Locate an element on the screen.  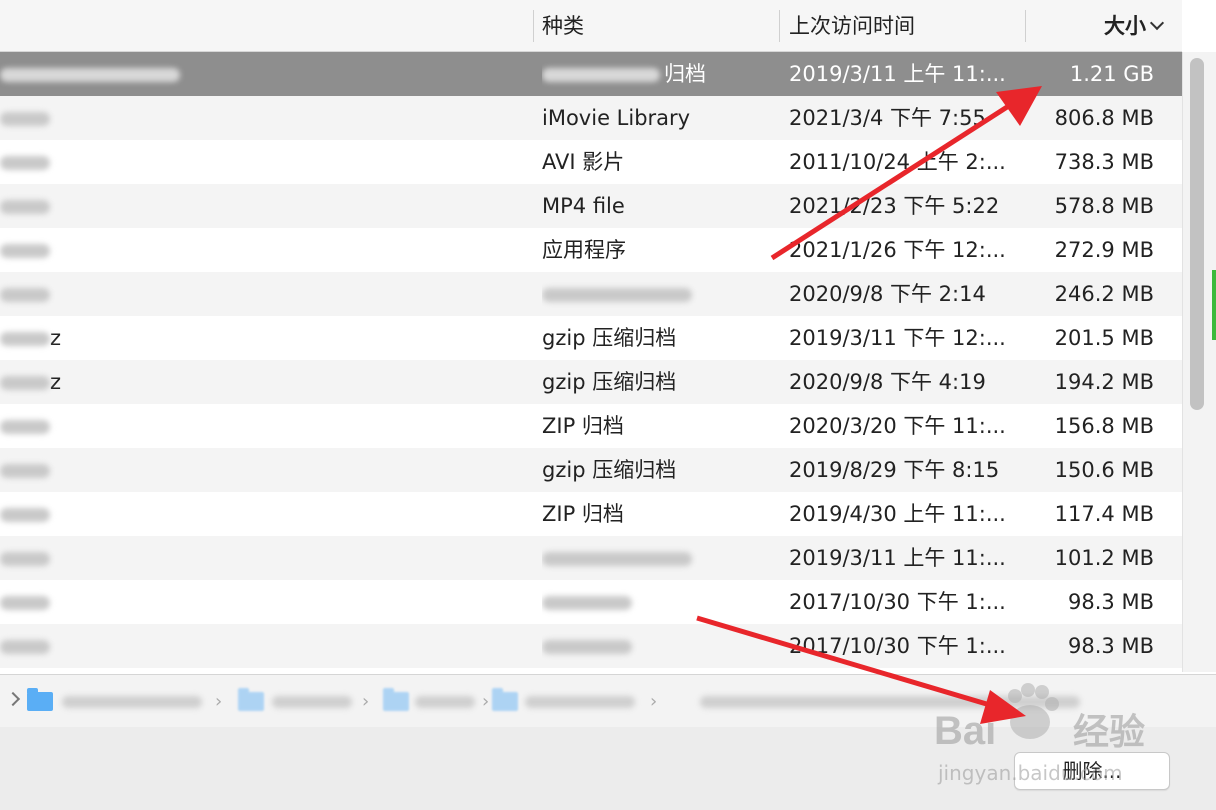
table-row: 应用程序 2021/1/26 下午 12:... 272.9 MB is located at coordinates (591, 250).